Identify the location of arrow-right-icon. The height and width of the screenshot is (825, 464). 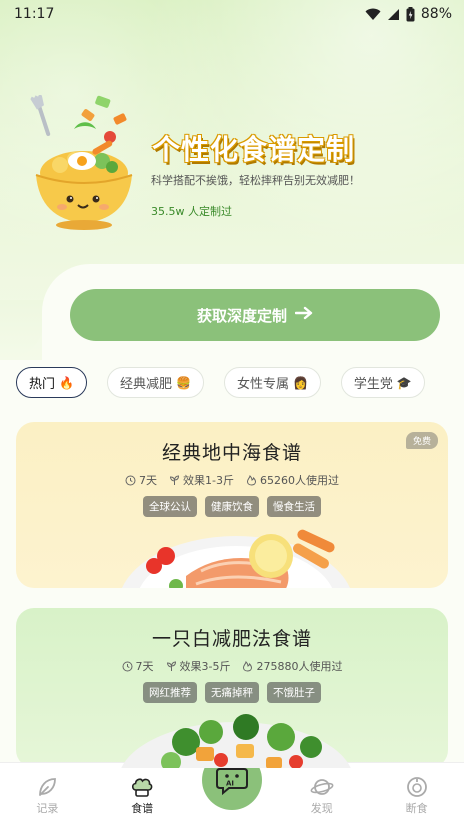
(303, 315).